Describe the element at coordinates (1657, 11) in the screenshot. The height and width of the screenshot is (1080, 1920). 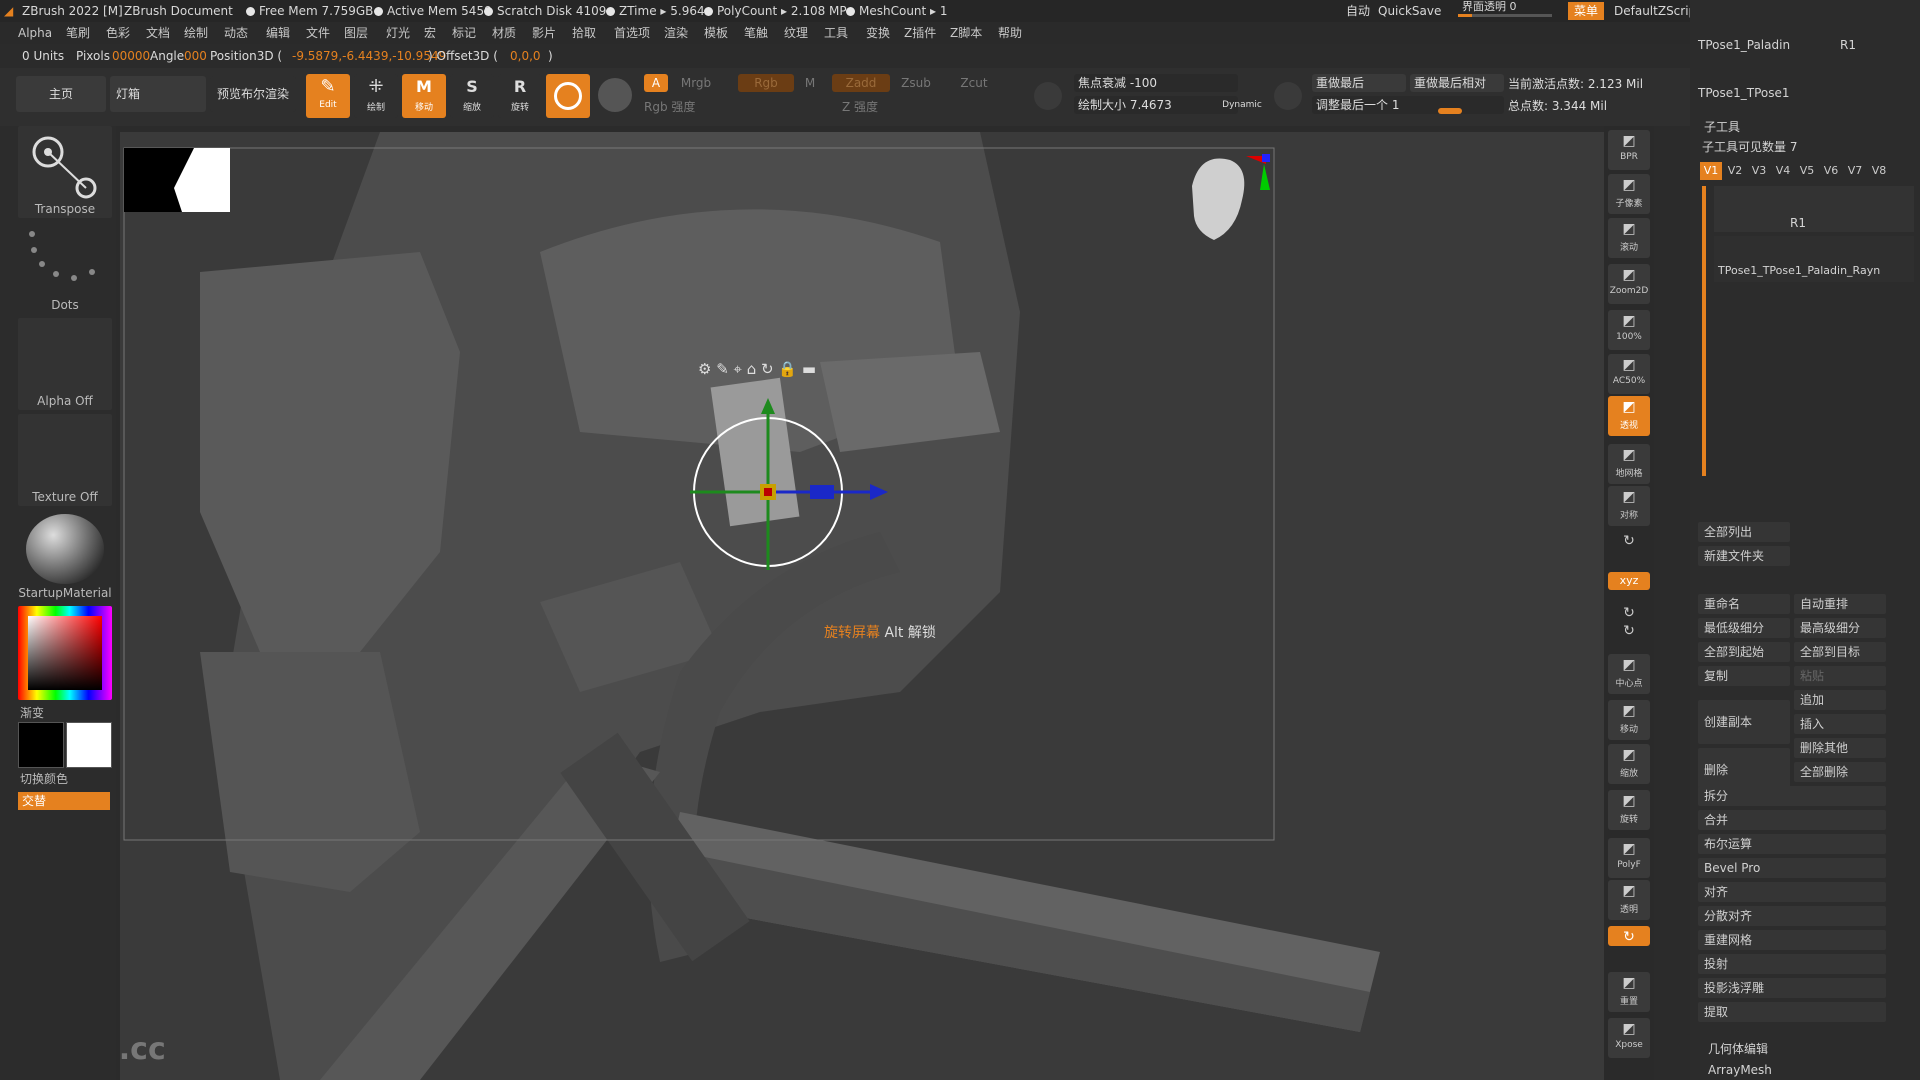
I see `default-zscript: DefaultZScript` at that location.